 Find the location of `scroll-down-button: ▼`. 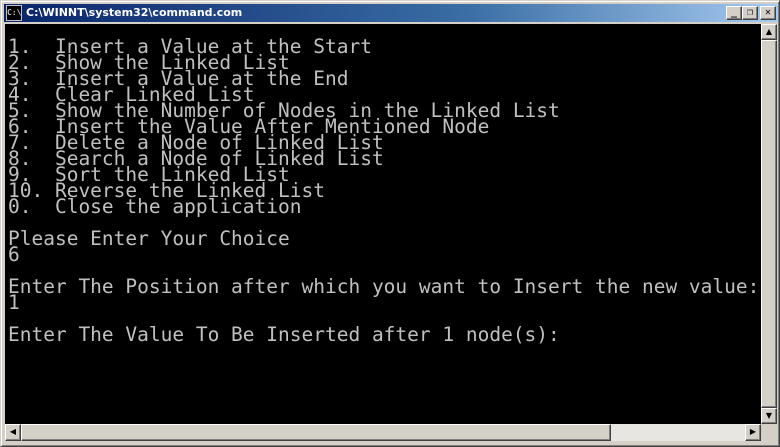

scroll-down-button: ▼ is located at coordinates (769, 416).